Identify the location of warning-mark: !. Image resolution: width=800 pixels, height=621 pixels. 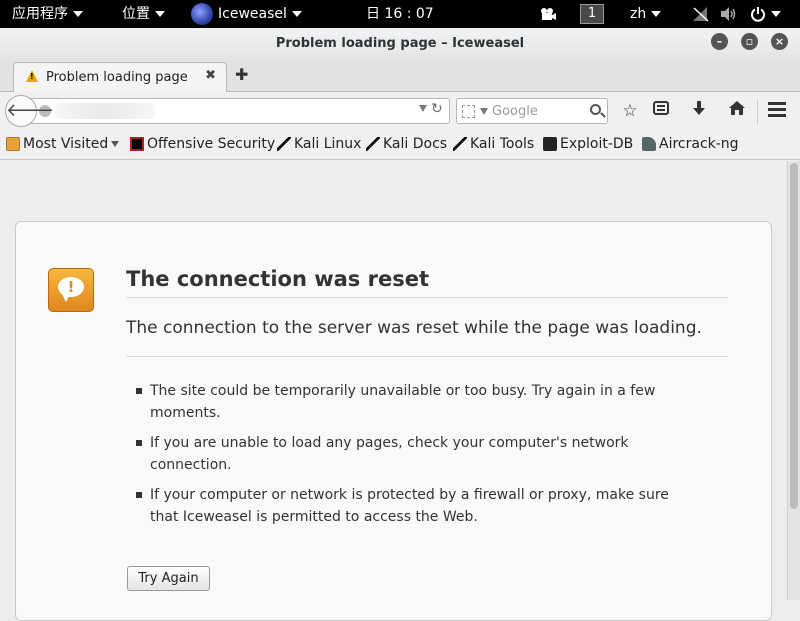
(32, 76).